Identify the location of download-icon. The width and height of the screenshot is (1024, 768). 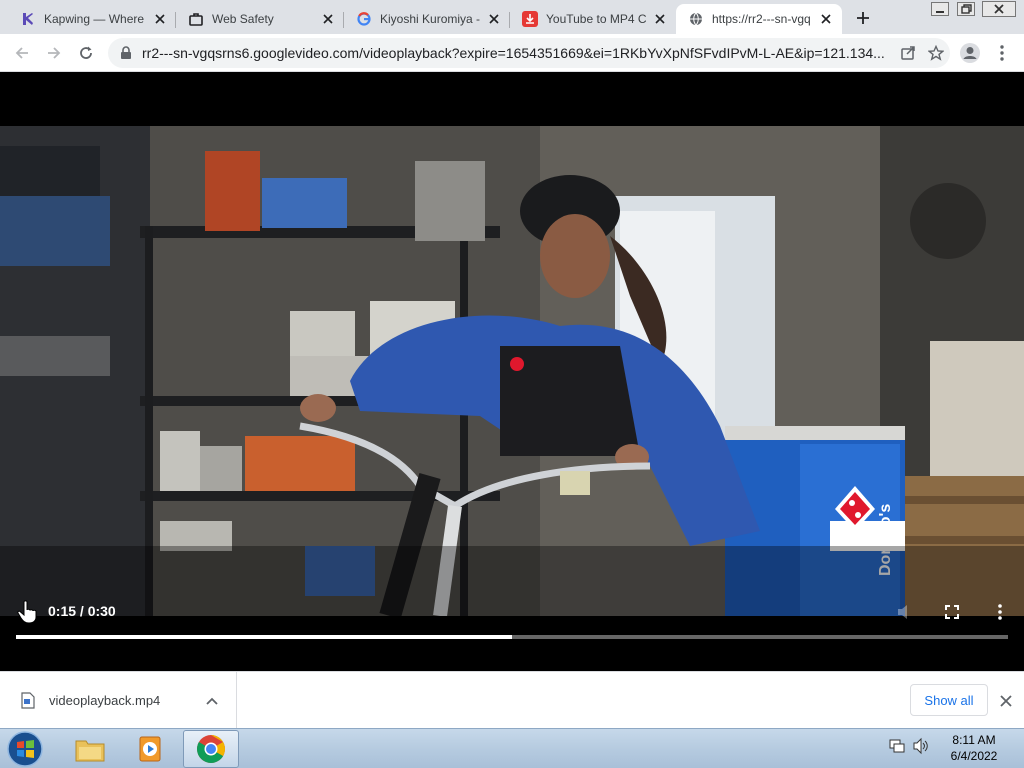
(530, 19).